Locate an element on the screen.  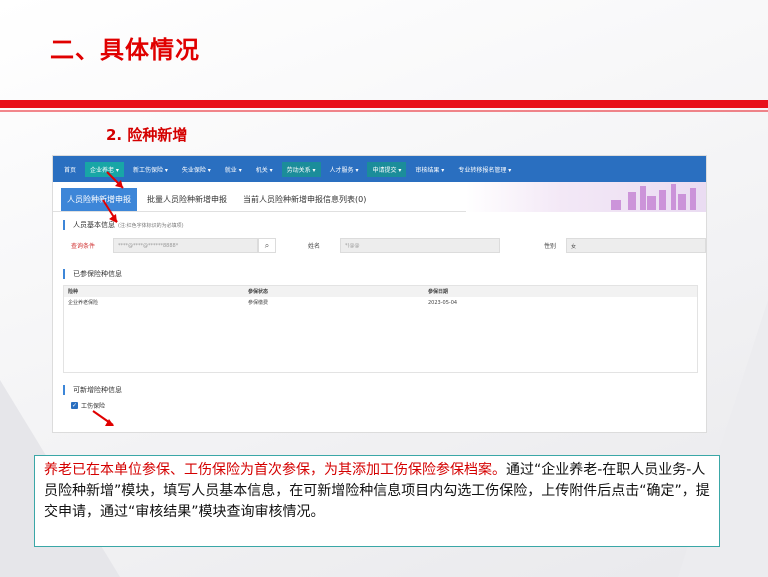
table-header: 险种 参保状态 参保日期 is located at coordinates (380, 291).